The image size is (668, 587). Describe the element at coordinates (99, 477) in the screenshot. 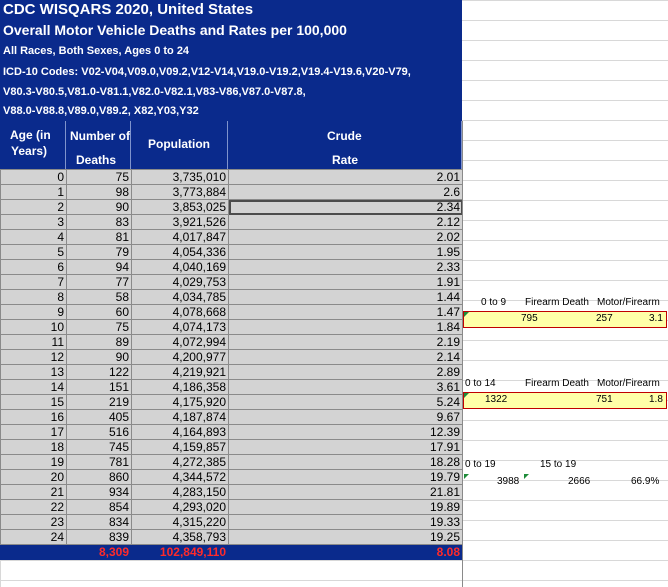

I see `cell-deaths: 860` at that location.